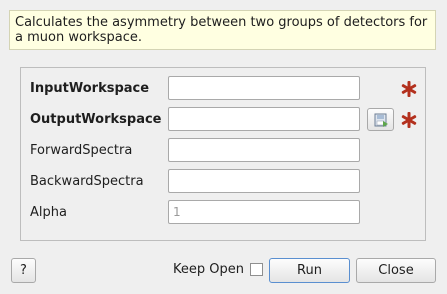 The height and width of the screenshot is (294, 447). What do you see at coordinates (264, 150) in the screenshot?
I see `forward-spectra-field` at bounding box center [264, 150].